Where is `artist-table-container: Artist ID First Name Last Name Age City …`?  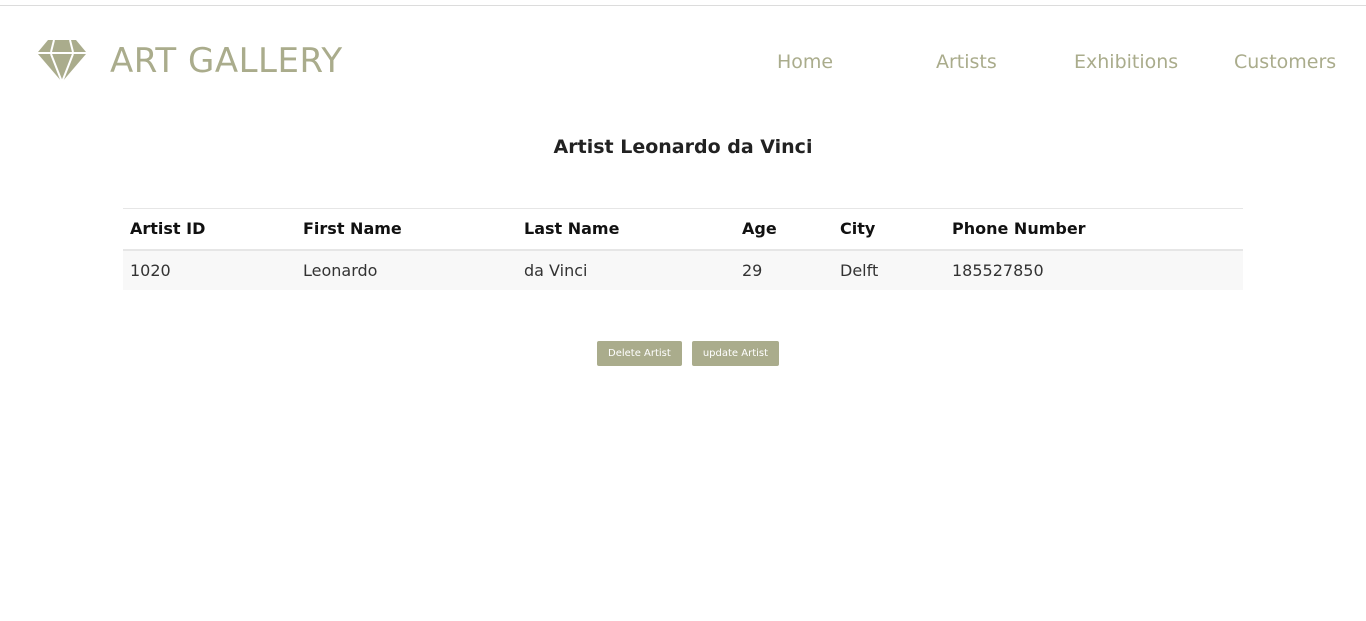
artist-table-container: Artist ID First Name Last Name Age City … is located at coordinates (683, 249).